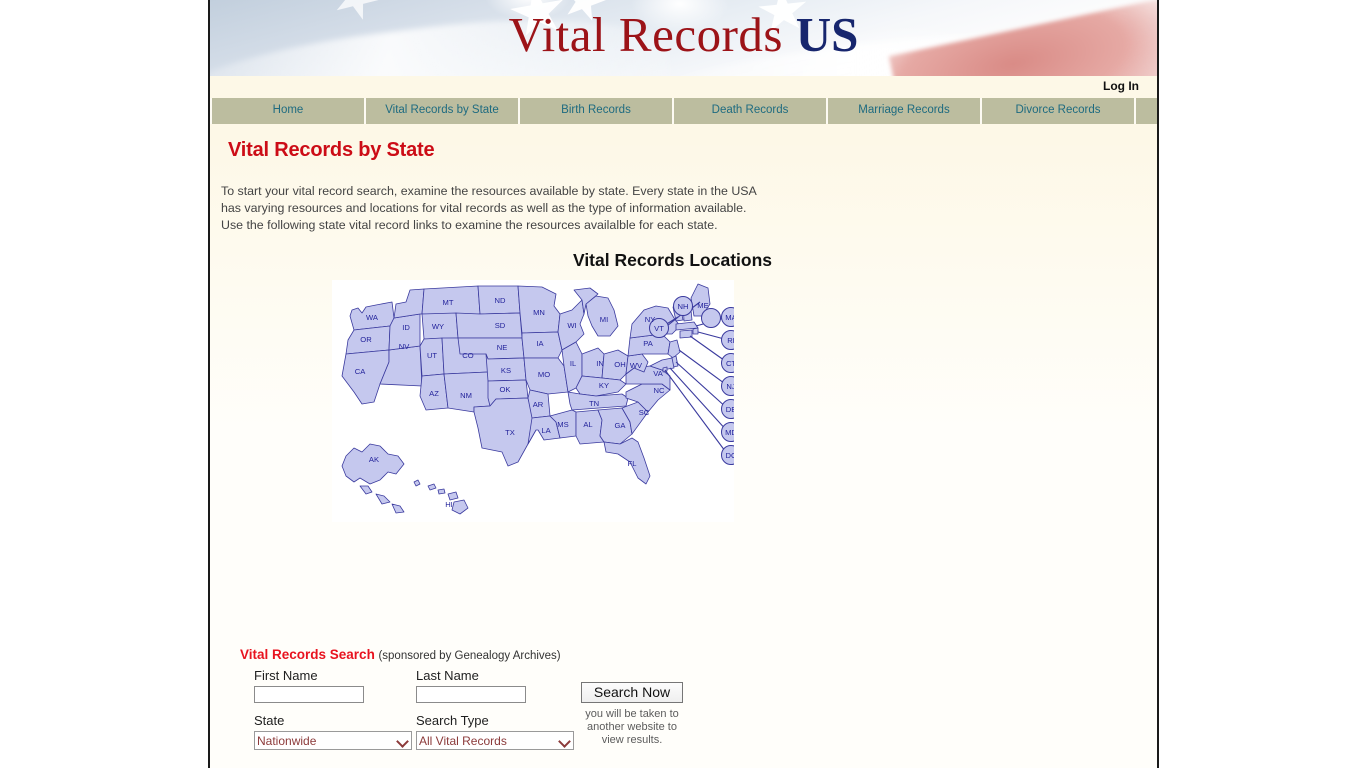  What do you see at coordinates (466, 395) in the screenshot?
I see `svg-text: NM` at bounding box center [466, 395].